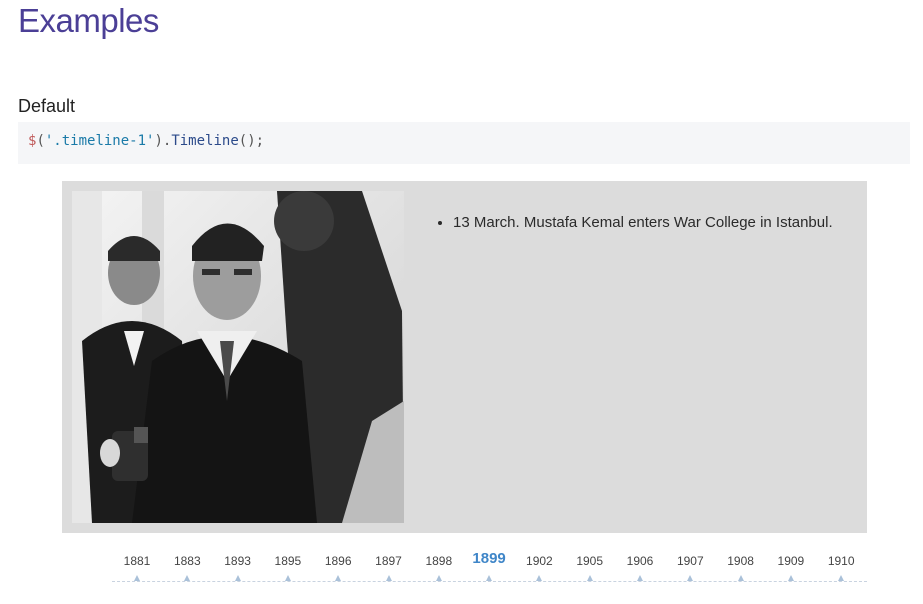 The image size is (923, 604). I want to click on code-selector-string: '.timeline-1', so click(99, 141).